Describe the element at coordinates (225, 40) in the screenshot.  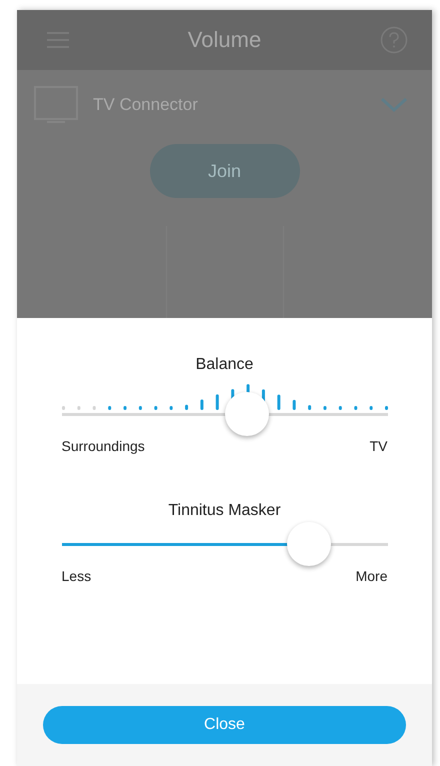
I see `screen-title: Volume` at that location.